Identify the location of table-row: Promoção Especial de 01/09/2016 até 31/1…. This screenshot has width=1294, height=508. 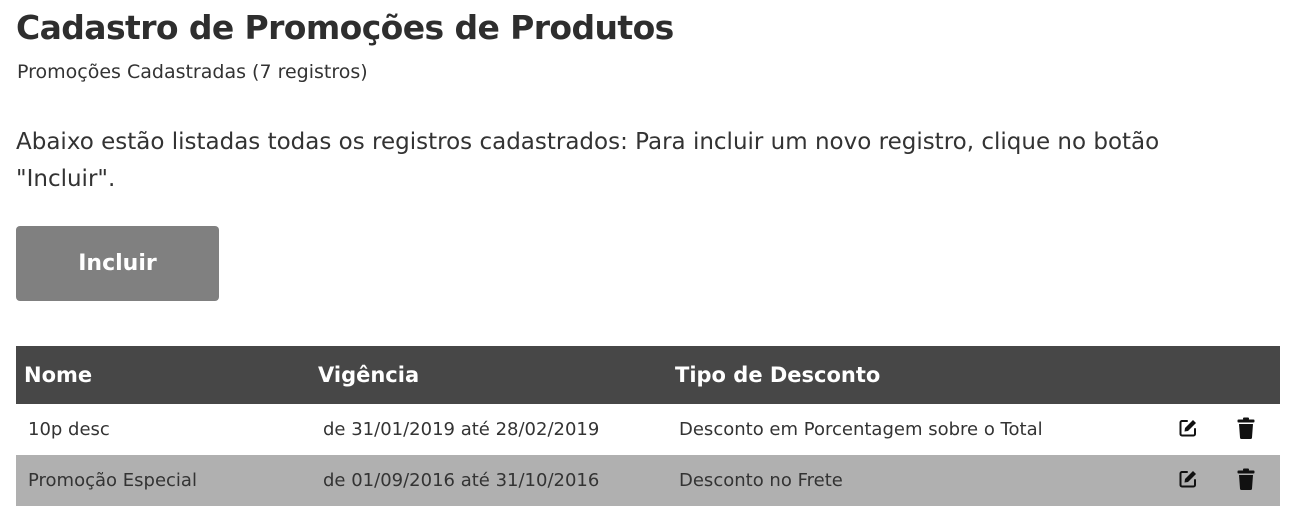
(648, 480).